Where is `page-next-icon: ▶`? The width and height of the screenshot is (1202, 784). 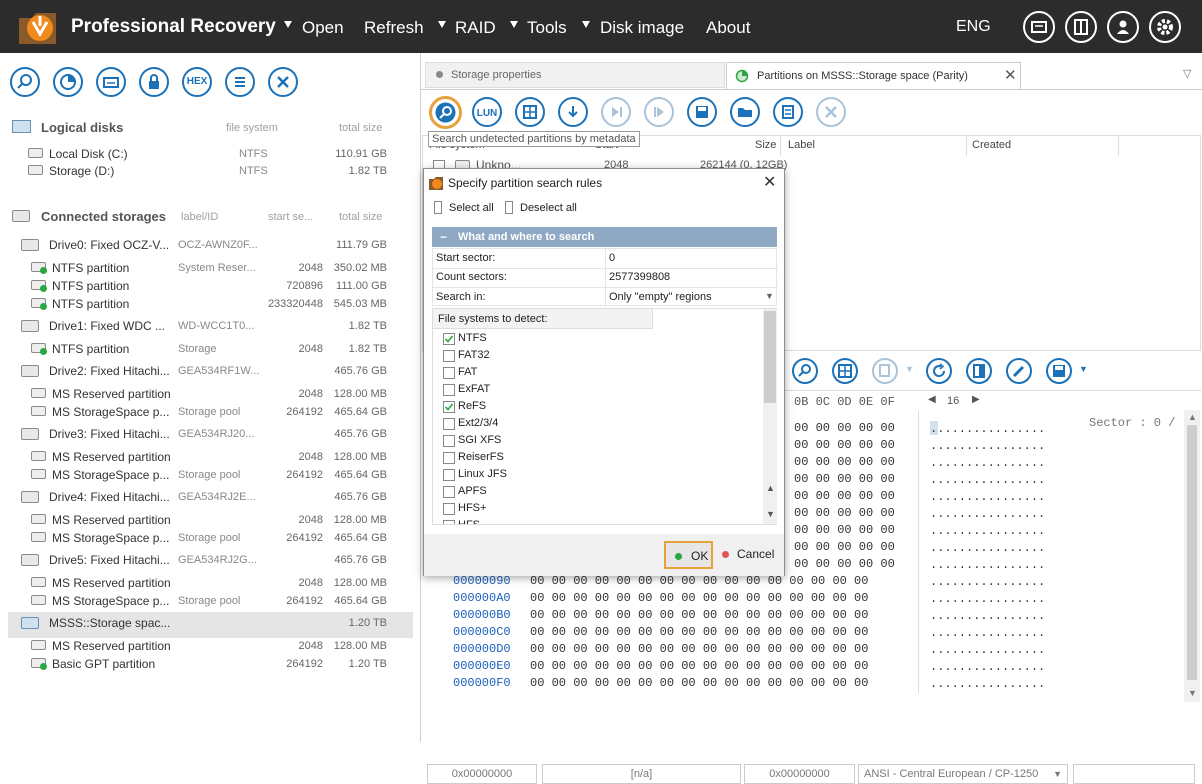
page-next-icon: ▶ is located at coordinates (976, 399).